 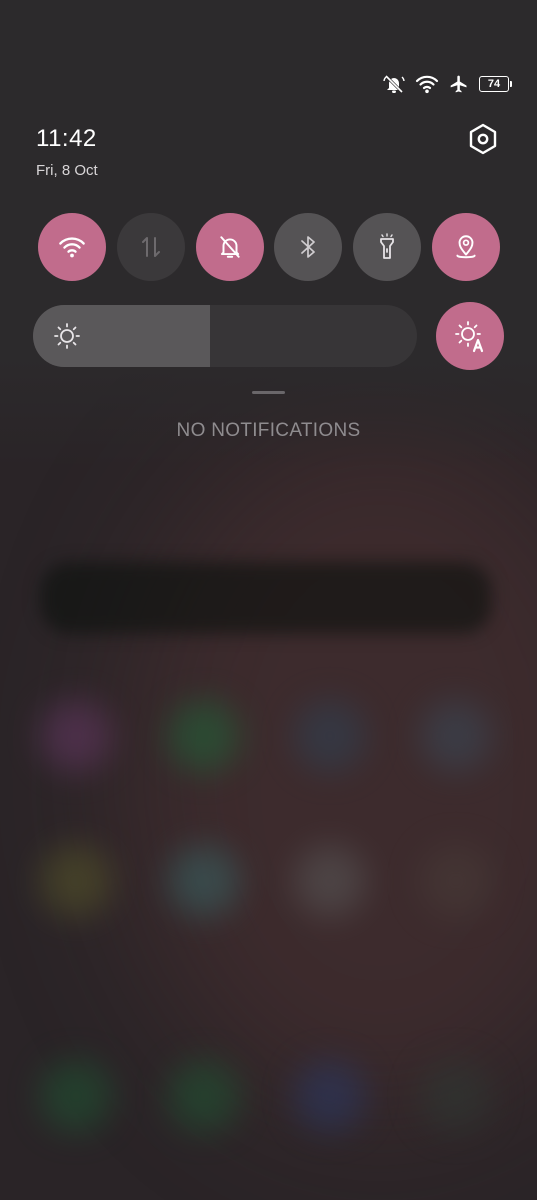 What do you see at coordinates (459, 84) in the screenshot?
I see `airplane-icon` at bounding box center [459, 84].